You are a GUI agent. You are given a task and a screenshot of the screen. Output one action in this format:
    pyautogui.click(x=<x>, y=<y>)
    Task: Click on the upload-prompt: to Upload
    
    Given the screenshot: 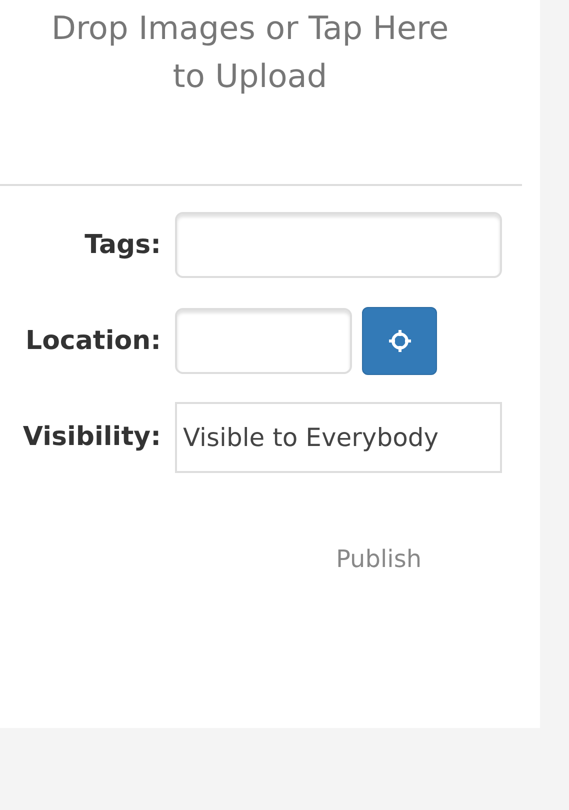 What is the action you would take?
    pyautogui.click(x=250, y=76)
    